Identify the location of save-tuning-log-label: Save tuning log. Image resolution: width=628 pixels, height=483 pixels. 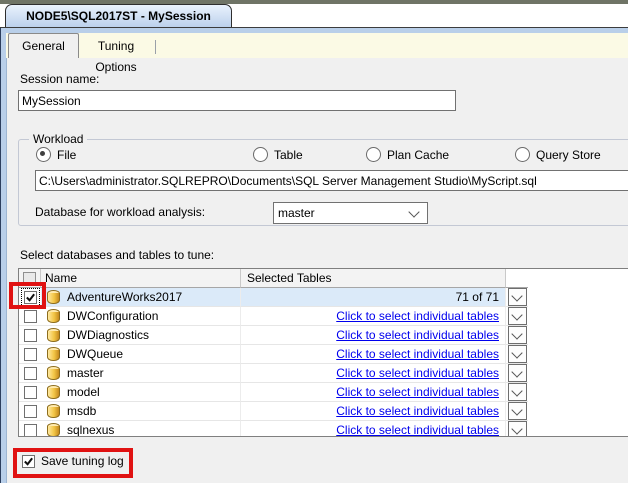
(82, 461).